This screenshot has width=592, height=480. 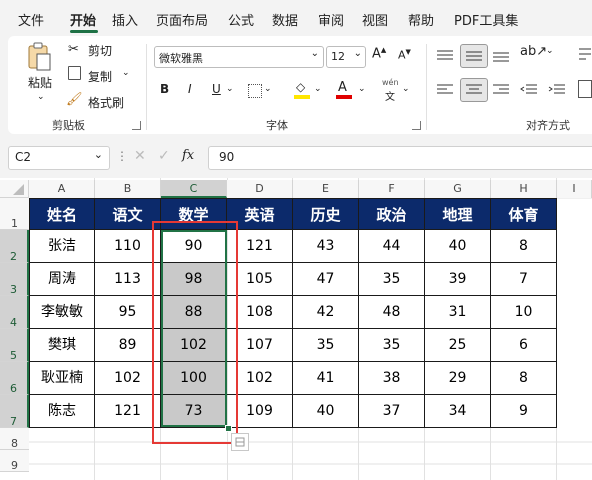 What do you see at coordinates (164, 89) in the screenshot?
I see `bold-button: B` at bounding box center [164, 89].